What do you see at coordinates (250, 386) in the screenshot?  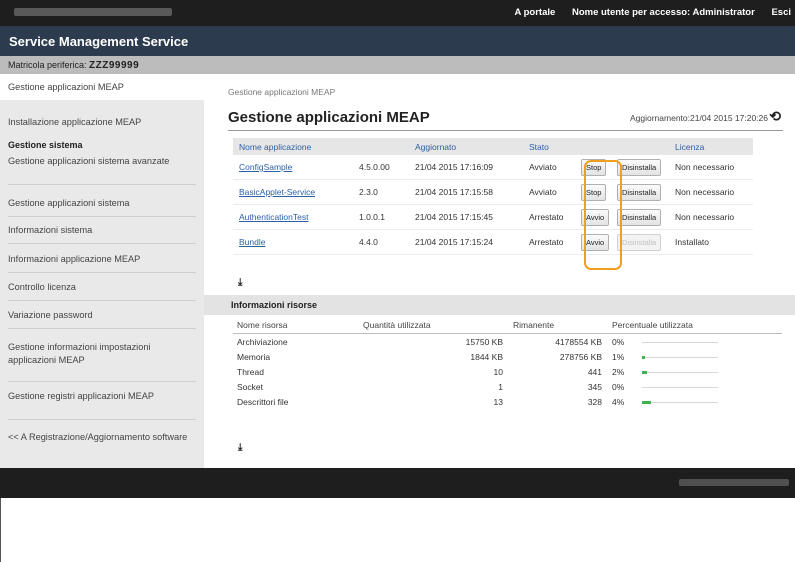 I see `resource-name: Socket` at bounding box center [250, 386].